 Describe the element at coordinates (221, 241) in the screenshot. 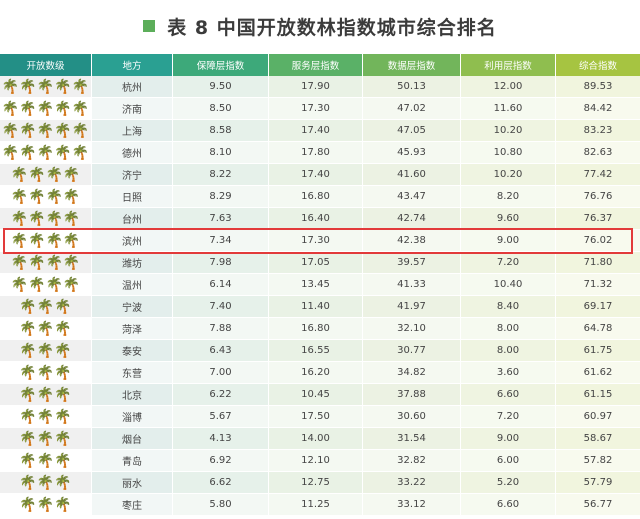

I see `cell-guarantee-index: 7.34` at that location.